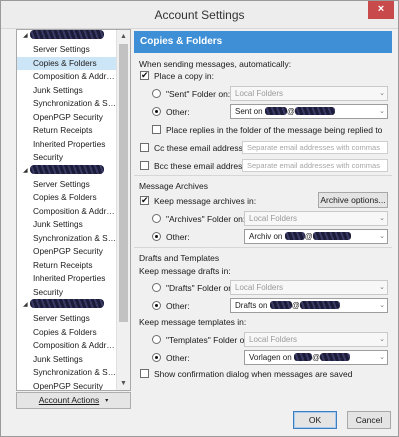 The image size is (399, 437). I want to click on sent-folder-label: "Sent" Folder on:, so click(198, 94).